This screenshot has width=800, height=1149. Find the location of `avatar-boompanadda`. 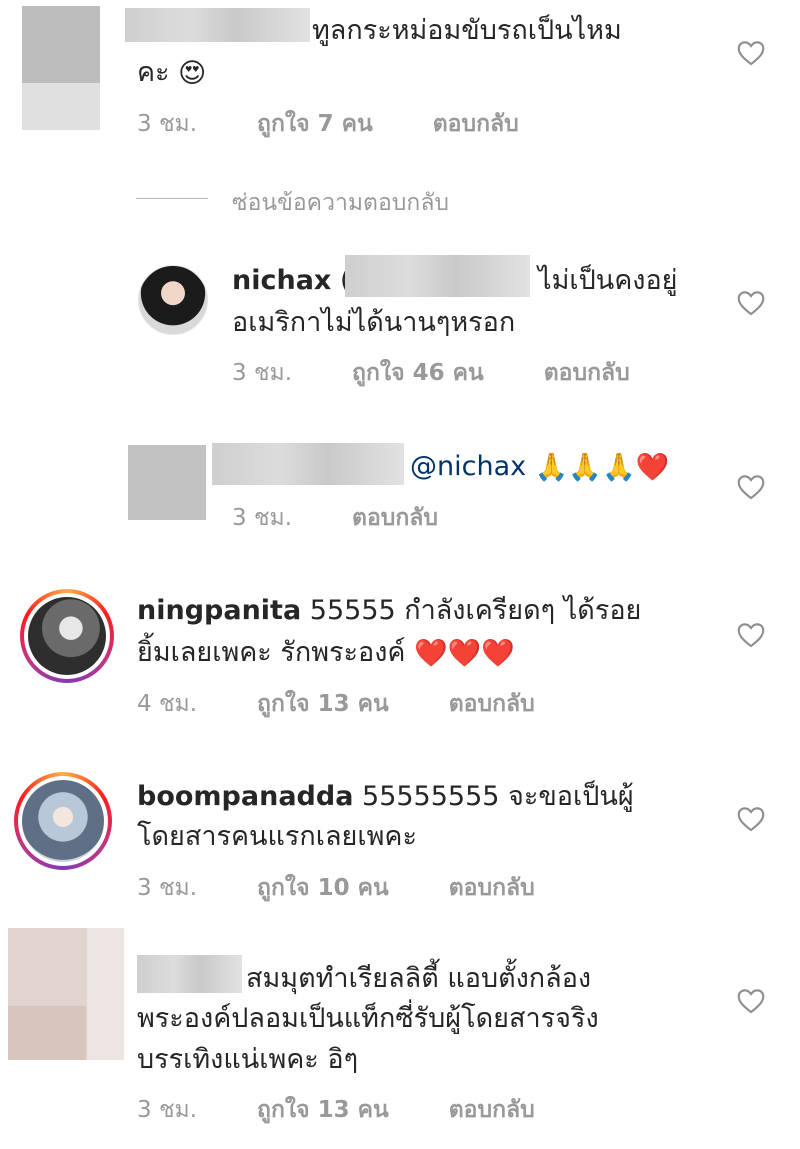

avatar-boompanadda is located at coordinates (63, 821).